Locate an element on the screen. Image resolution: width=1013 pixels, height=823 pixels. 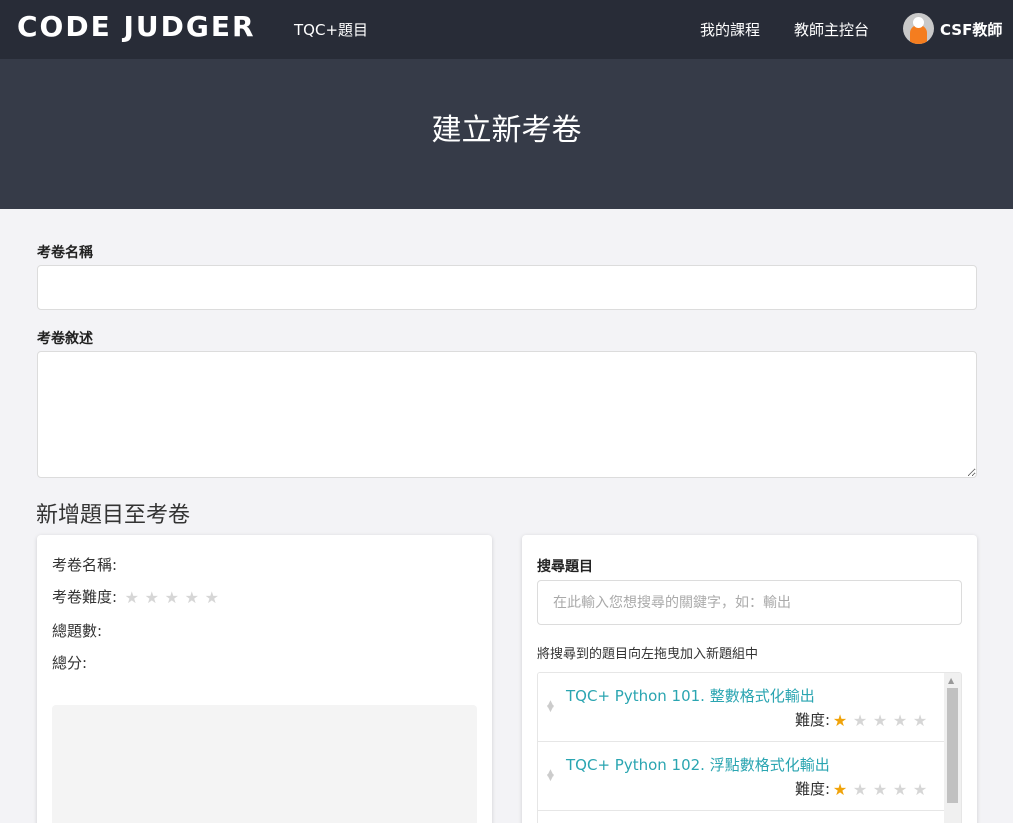
summary-total-score-label: 總分: is located at coordinates (70, 663).